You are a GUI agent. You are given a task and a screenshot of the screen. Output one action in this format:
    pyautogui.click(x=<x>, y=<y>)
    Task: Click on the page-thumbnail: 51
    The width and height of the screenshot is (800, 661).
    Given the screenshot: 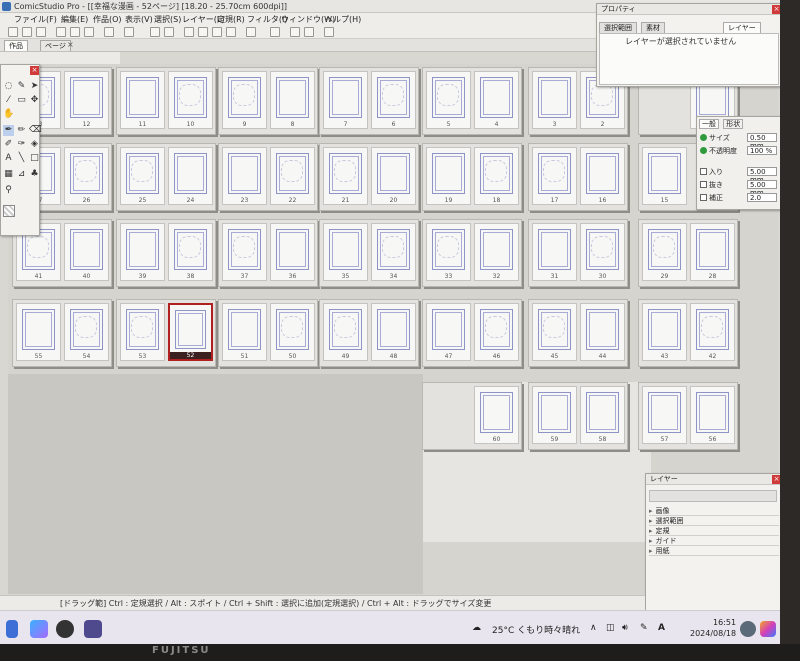 What is the action you would take?
    pyautogui.click(x=244, y=332)
    